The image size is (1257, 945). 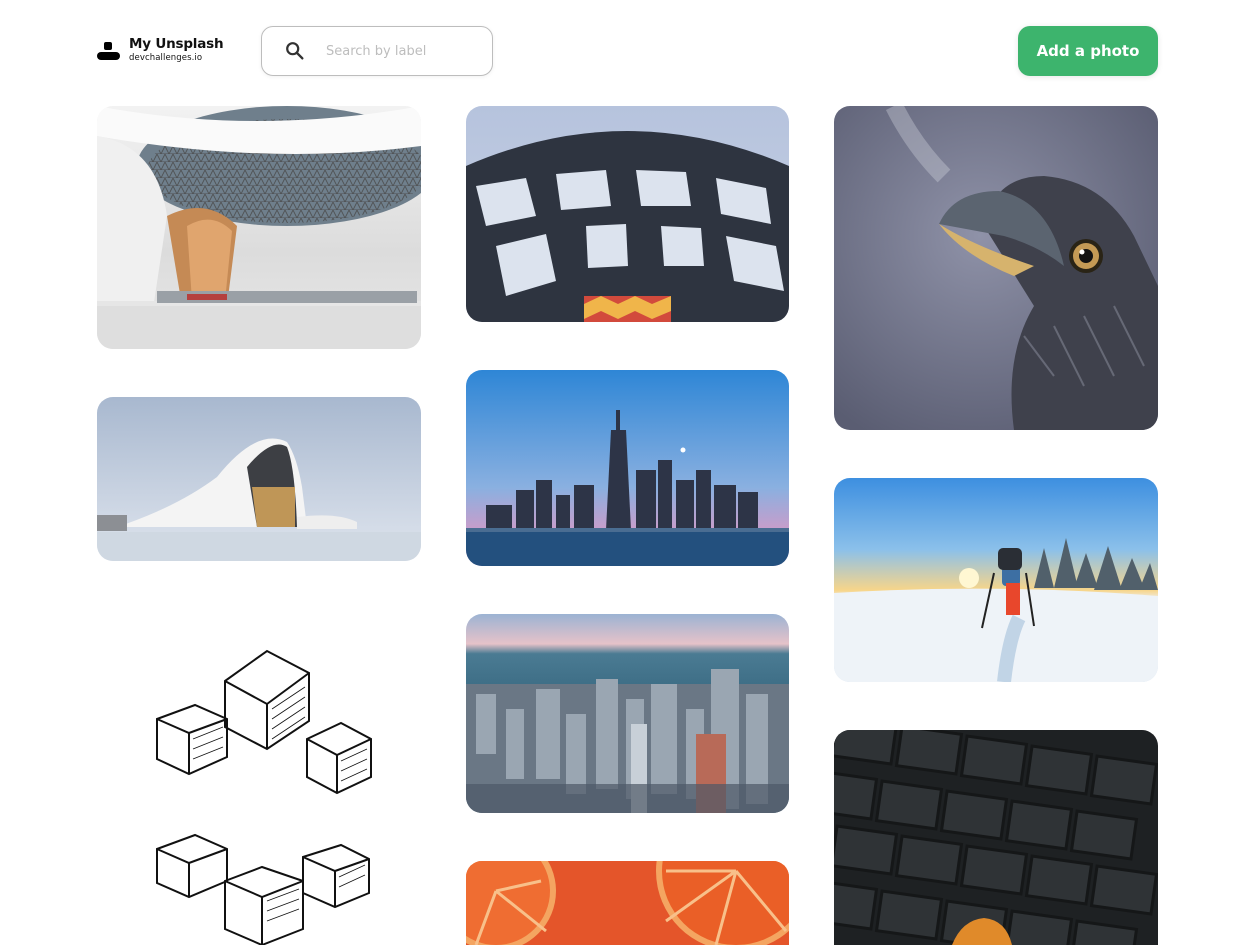 I want to click on photo-snow-hiker, so click(x=996, y=580).